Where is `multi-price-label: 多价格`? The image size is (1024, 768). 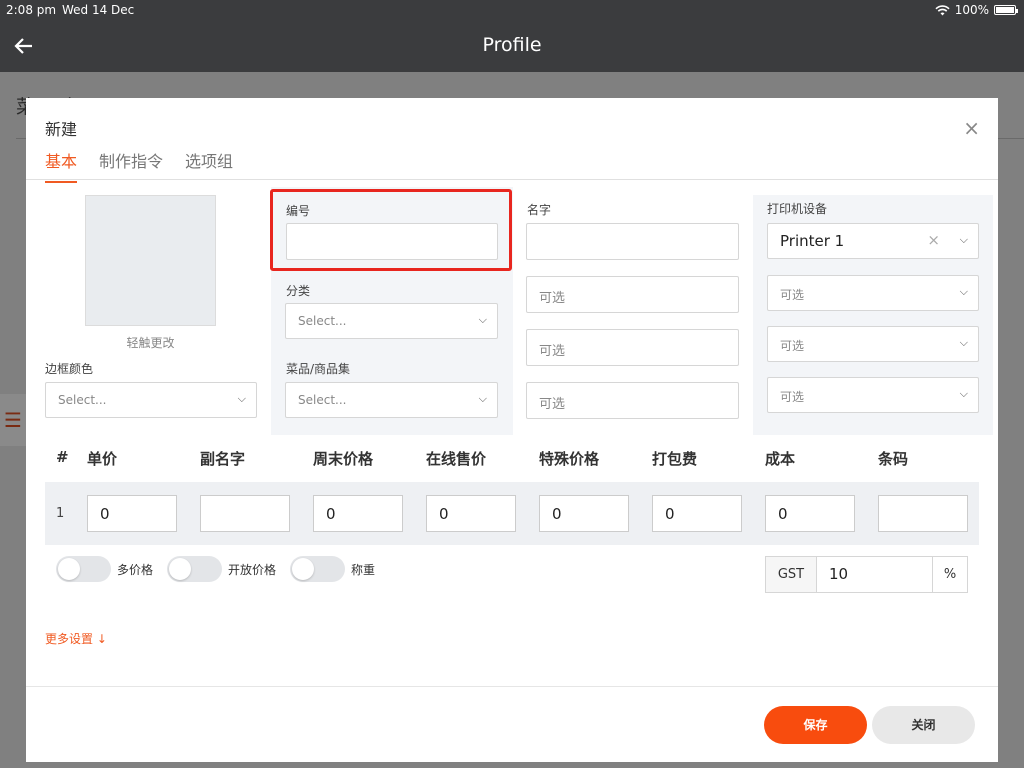
multi-price-label: 多价格 is located at coordinates (135, 569).